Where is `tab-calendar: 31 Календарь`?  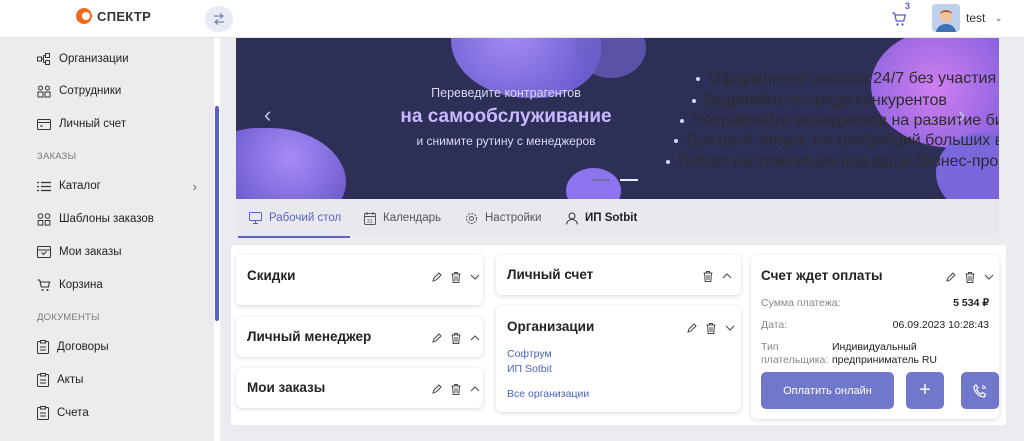
tab-calendar: 31 Календарь is located at coordinates (402, 218).